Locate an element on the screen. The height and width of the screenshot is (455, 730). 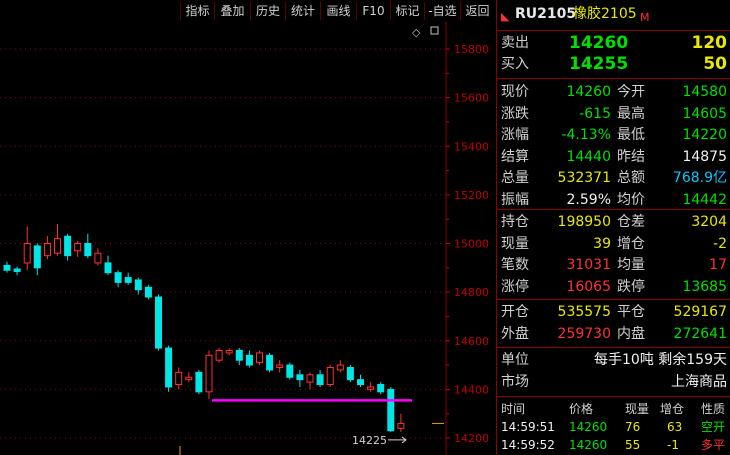
quote-row: 涨幅 -4.13% 最低 14220 is located at coordinates (613, 135).